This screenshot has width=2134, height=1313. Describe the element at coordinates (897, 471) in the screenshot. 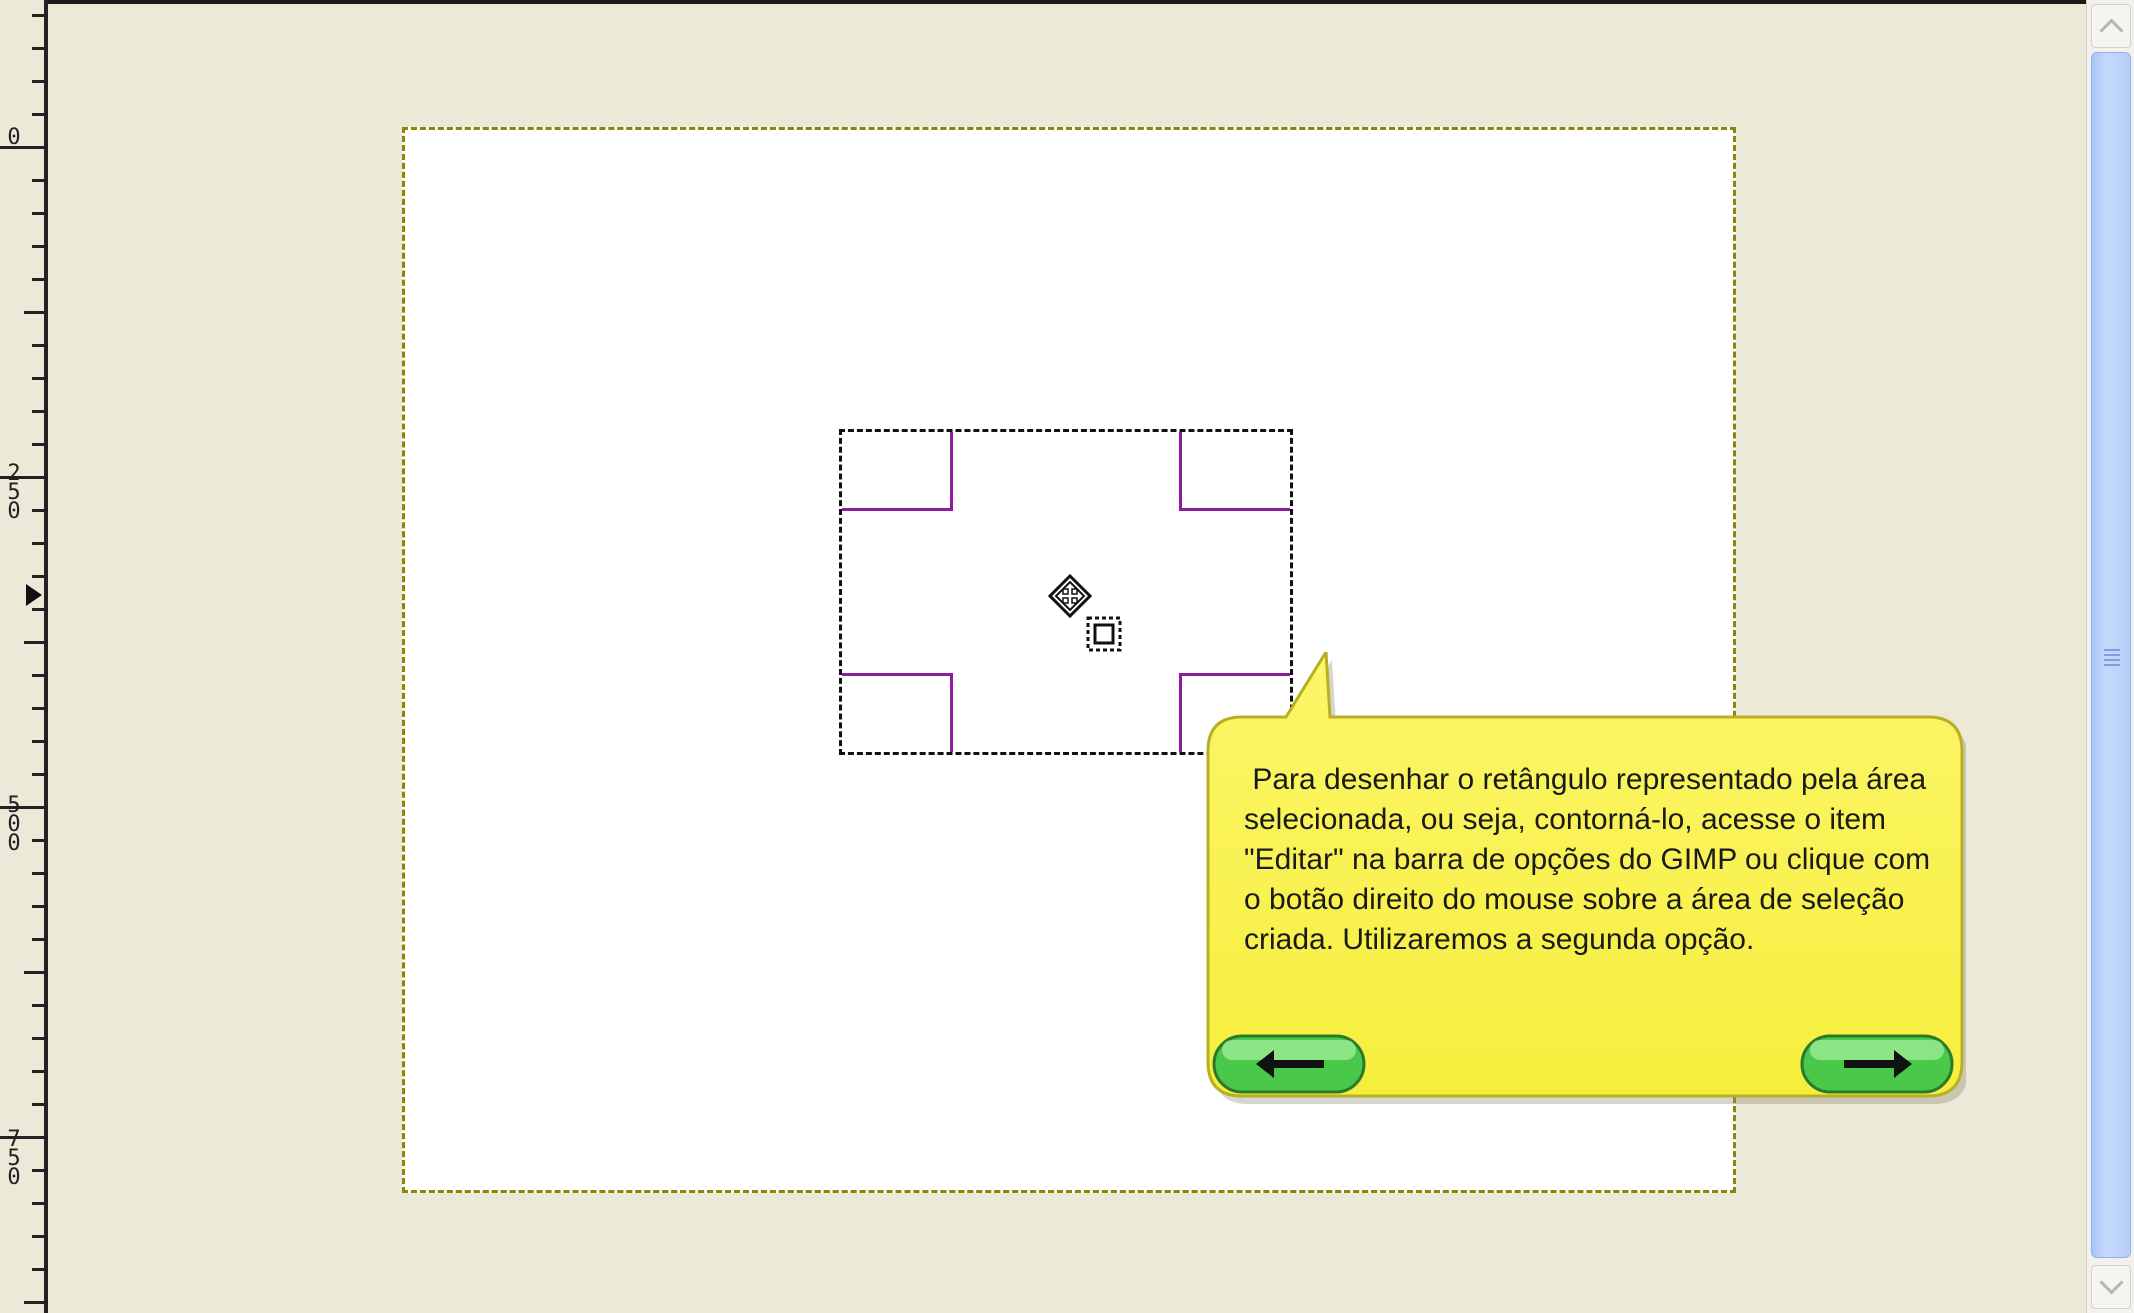

I see `selection-handle-top-left` at that location.